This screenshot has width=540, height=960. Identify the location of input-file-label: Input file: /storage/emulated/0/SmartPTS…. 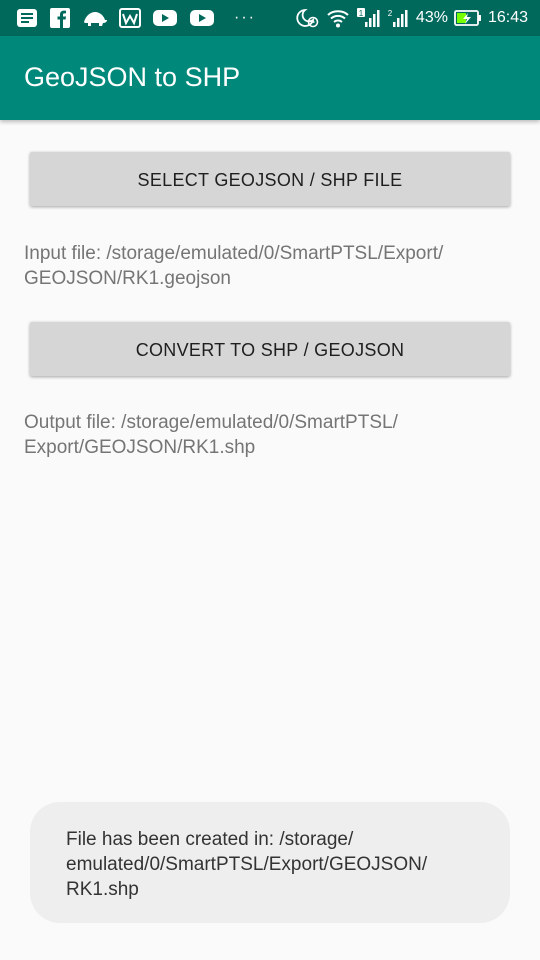
(234, 266).